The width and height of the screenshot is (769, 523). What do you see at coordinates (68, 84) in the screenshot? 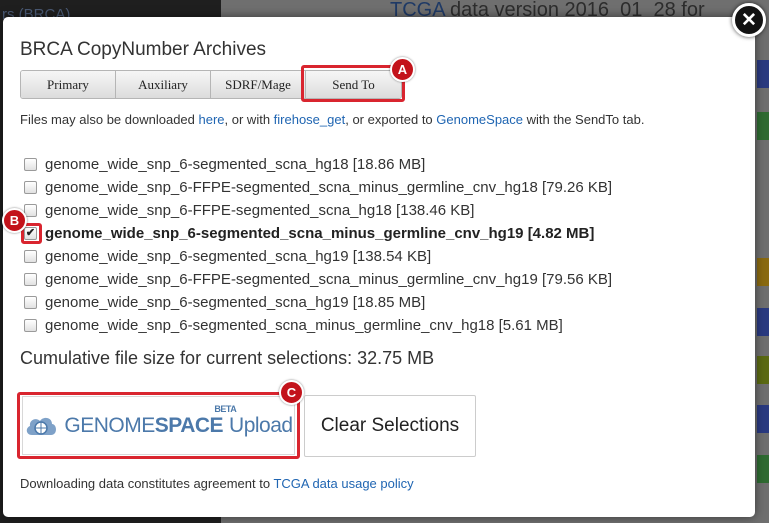
I see `tab-primary: Primary` at bounding box center [68, 84].